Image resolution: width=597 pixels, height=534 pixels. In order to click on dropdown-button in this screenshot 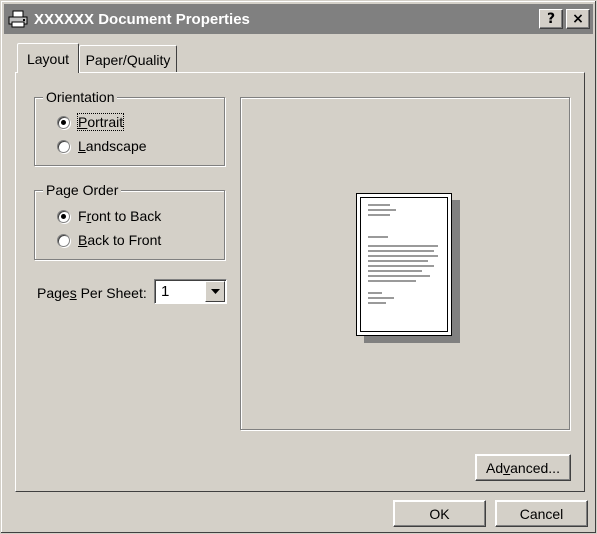, I will do `click(215, 291)`.